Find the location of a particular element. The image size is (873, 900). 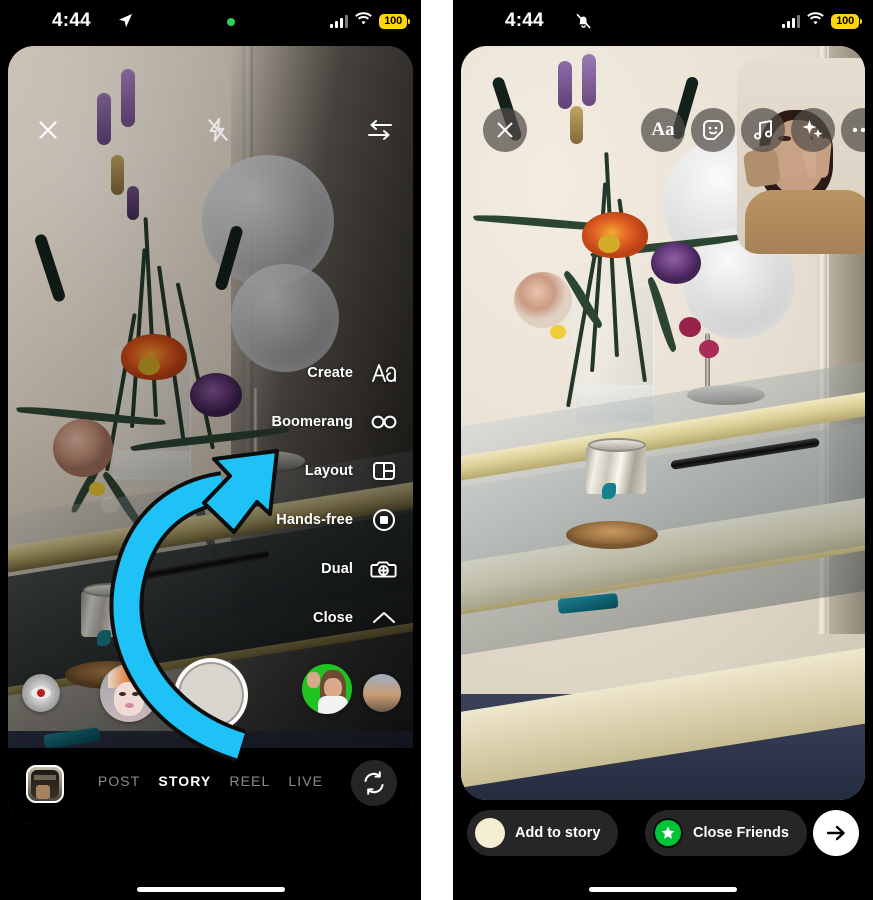

shutter-button is located at coordinates (210, 695).